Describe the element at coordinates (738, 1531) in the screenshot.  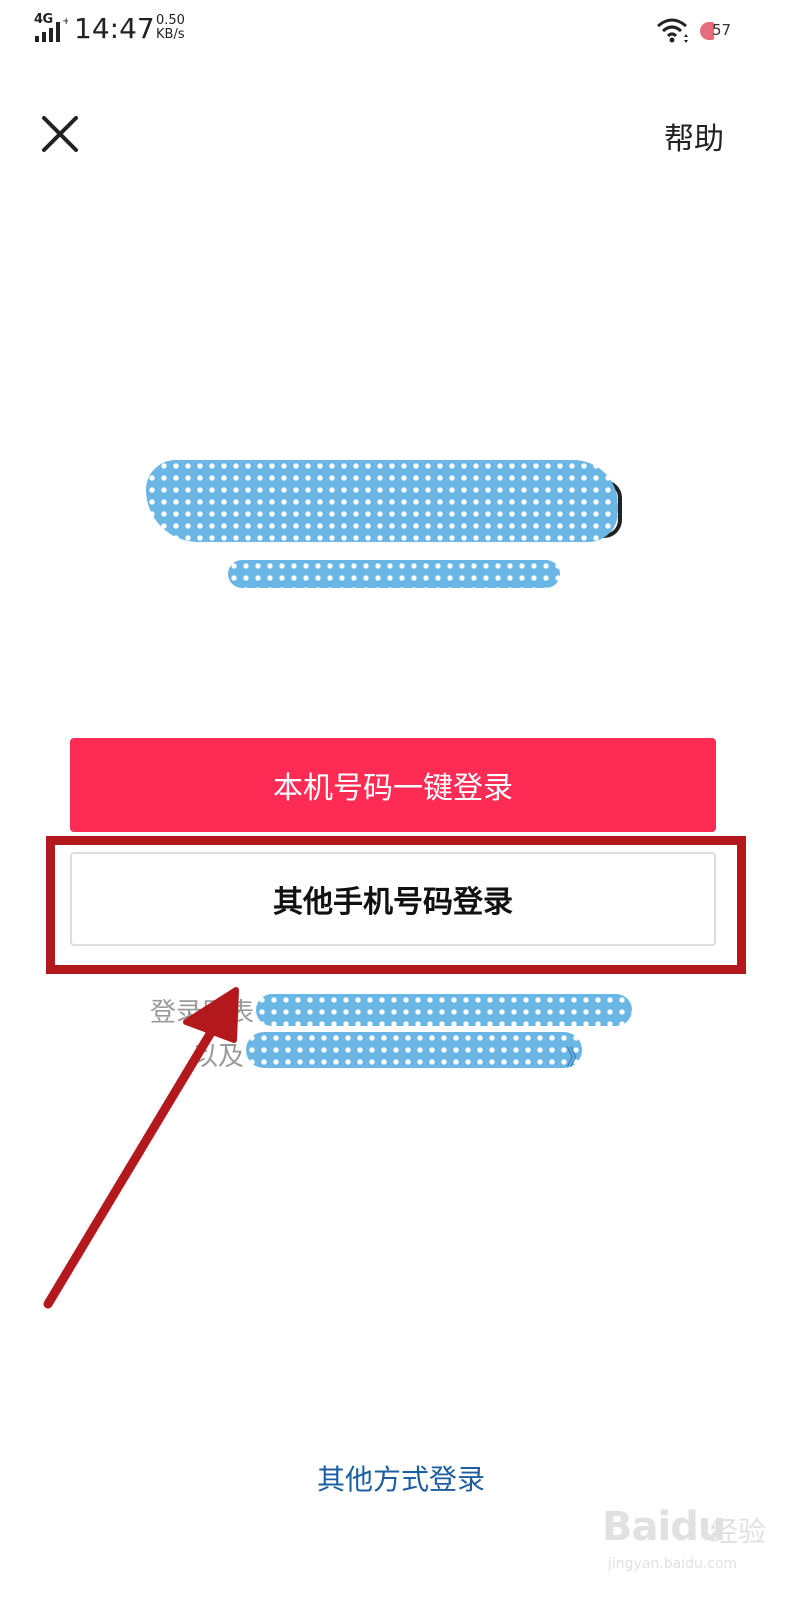
I see `watermark-cn: 经验` at that location.